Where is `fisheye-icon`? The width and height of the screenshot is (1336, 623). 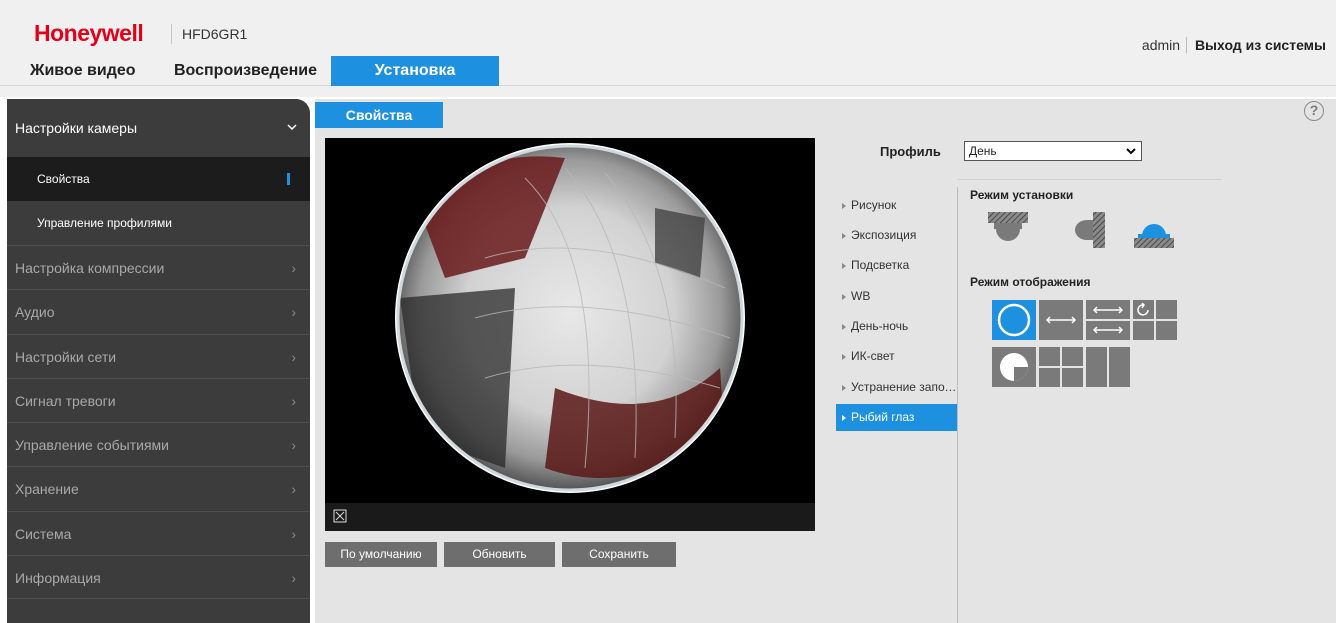
fisheye-icon is located at coordinates (1014, 320).